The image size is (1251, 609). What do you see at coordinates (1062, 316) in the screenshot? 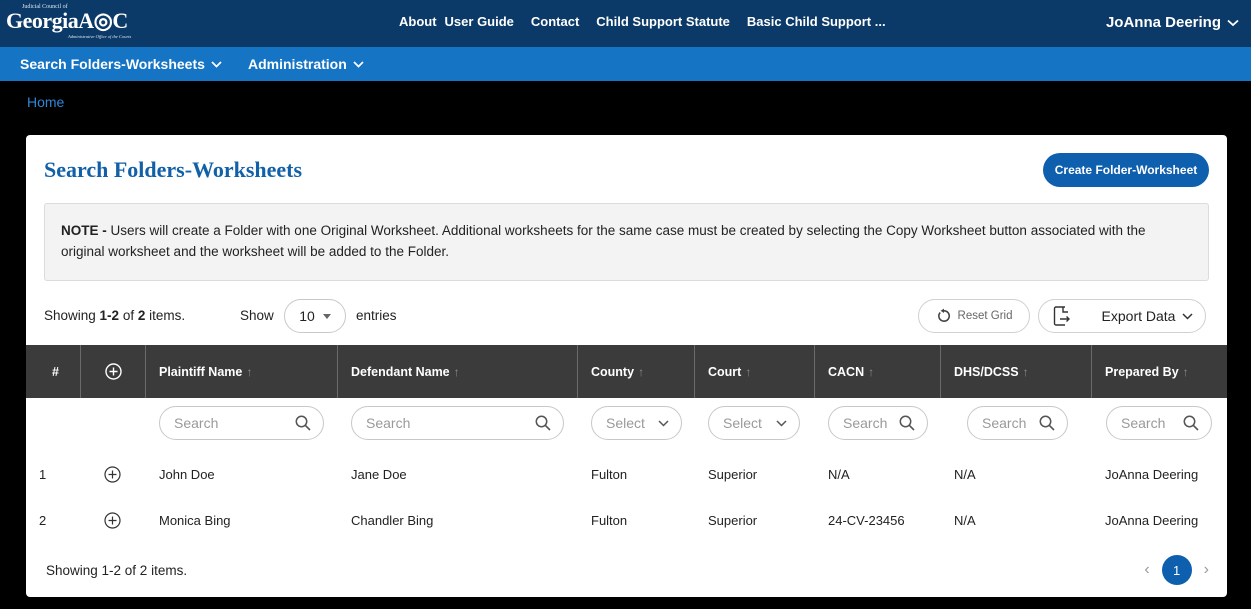
I see `export-icon` at bounding box center [1062, 316].